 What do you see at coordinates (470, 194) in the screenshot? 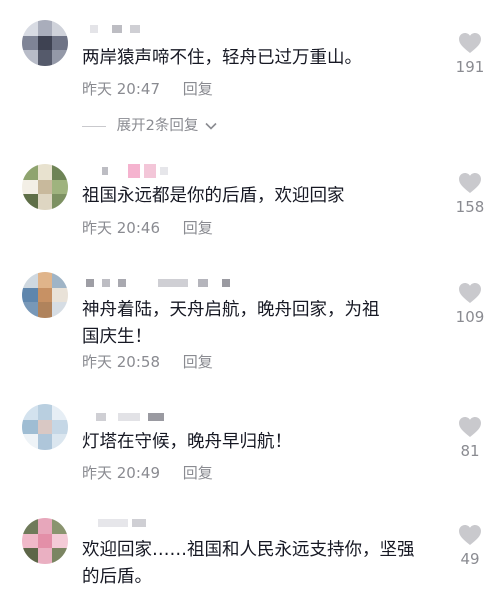
I see `like-button: 158` at bounding box center [470, 194].